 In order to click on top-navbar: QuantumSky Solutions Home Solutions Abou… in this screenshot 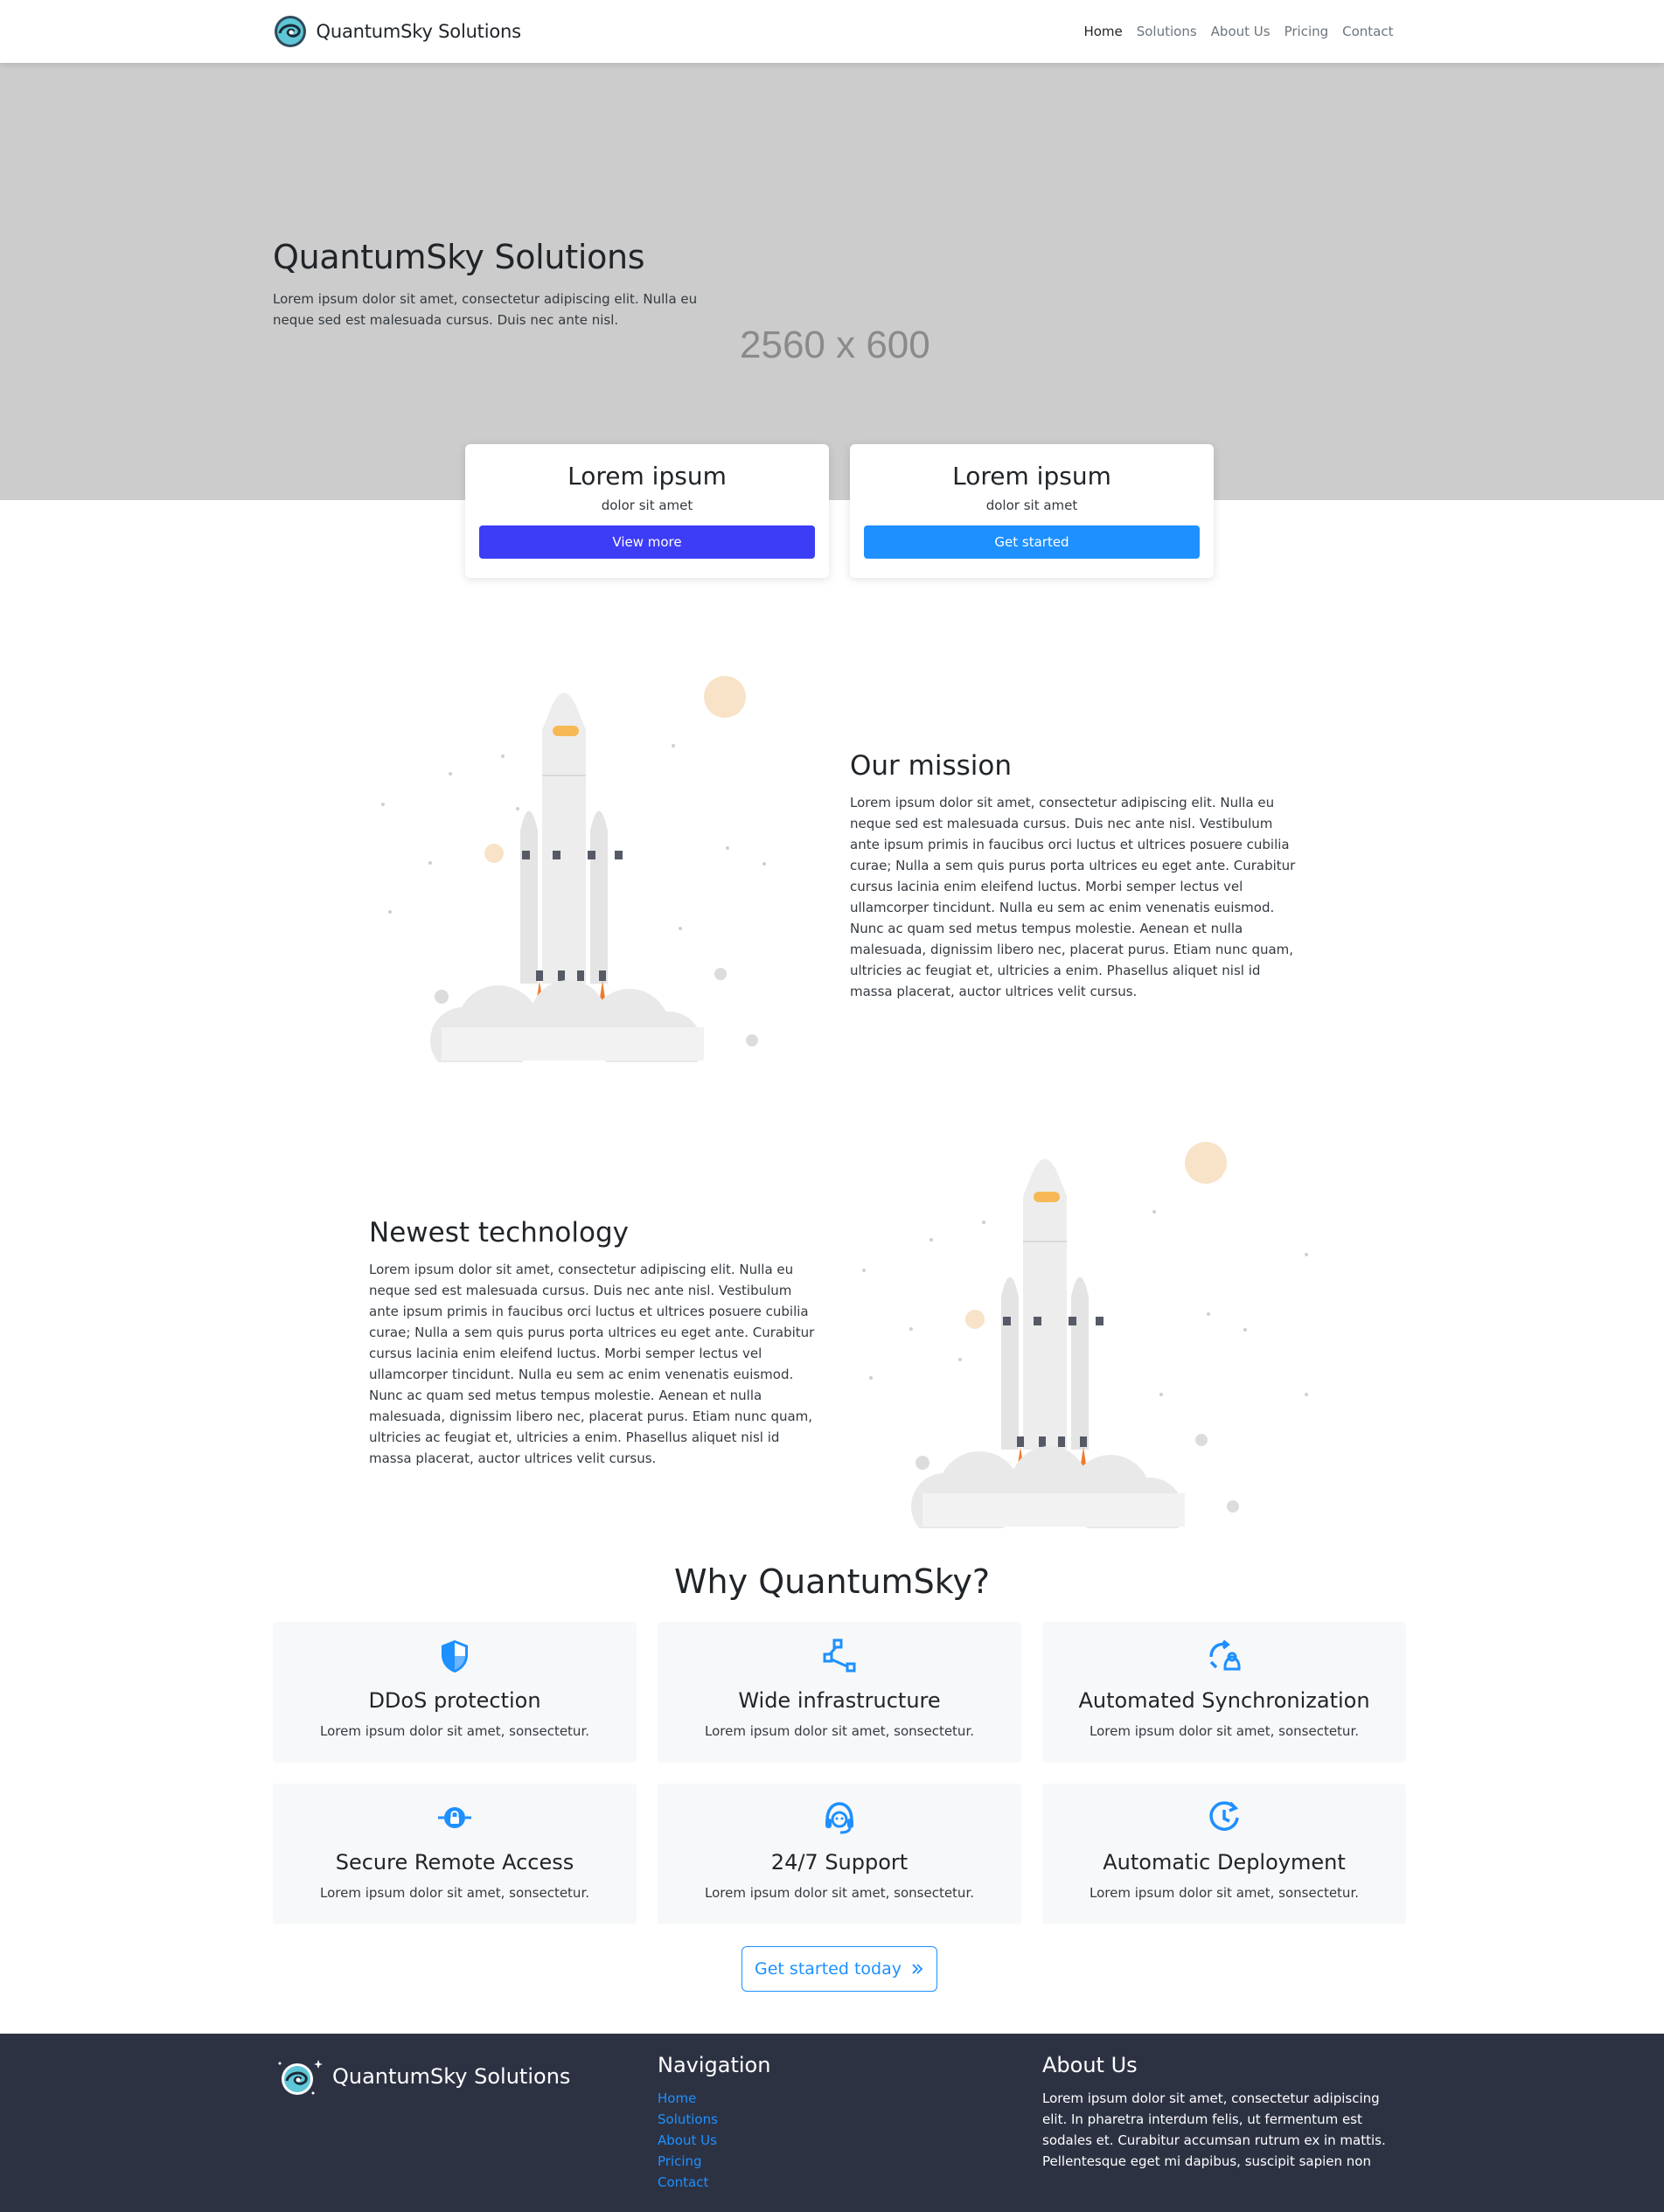, I will do `click(832, 32)`.